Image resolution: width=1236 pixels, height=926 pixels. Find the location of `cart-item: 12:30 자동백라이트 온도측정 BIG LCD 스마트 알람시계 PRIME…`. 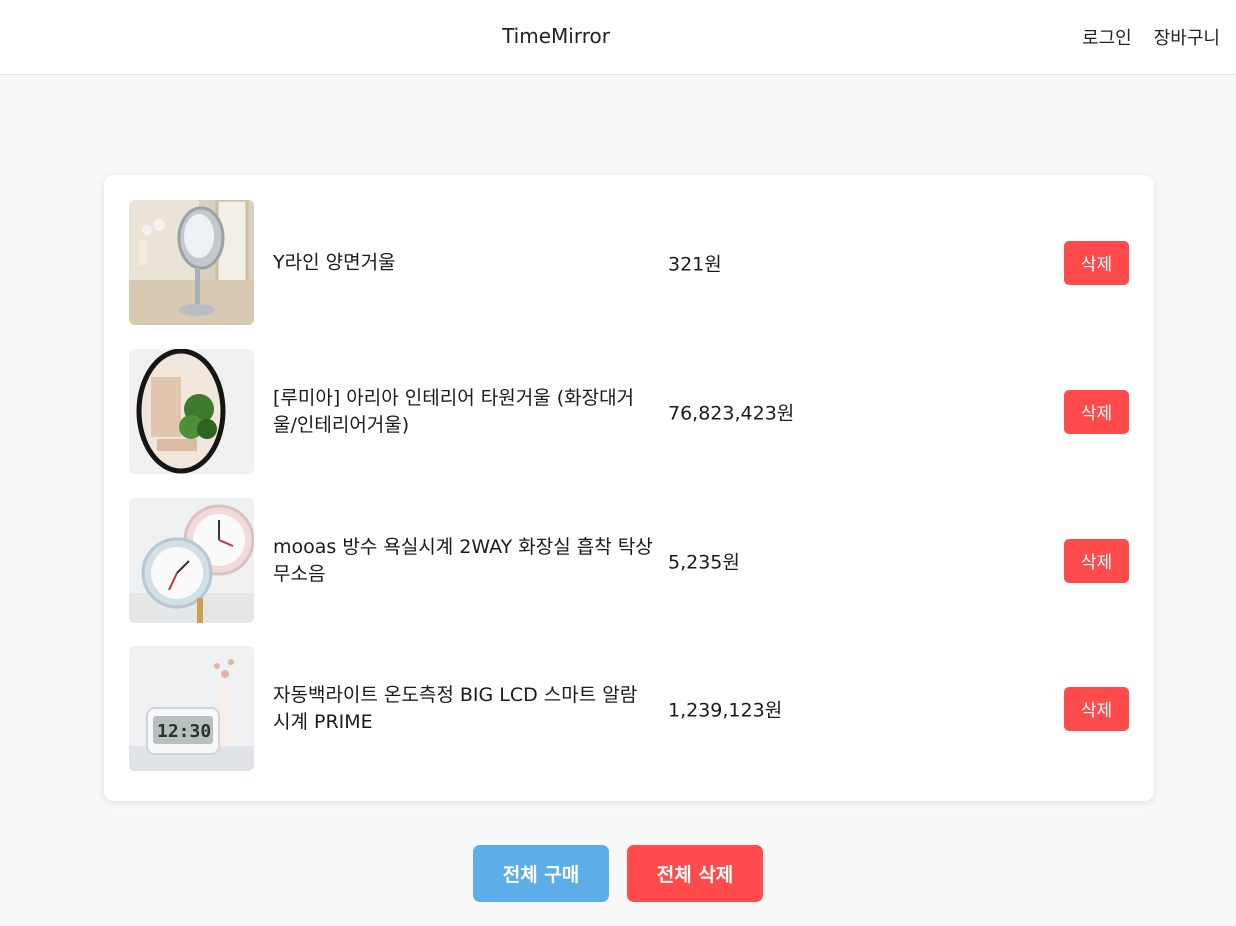

cart-item: 12:30 자동백라이트 온도측정 BIG LCD 스마트 알람시계 PRIME… is located at coordinates (629, 708).